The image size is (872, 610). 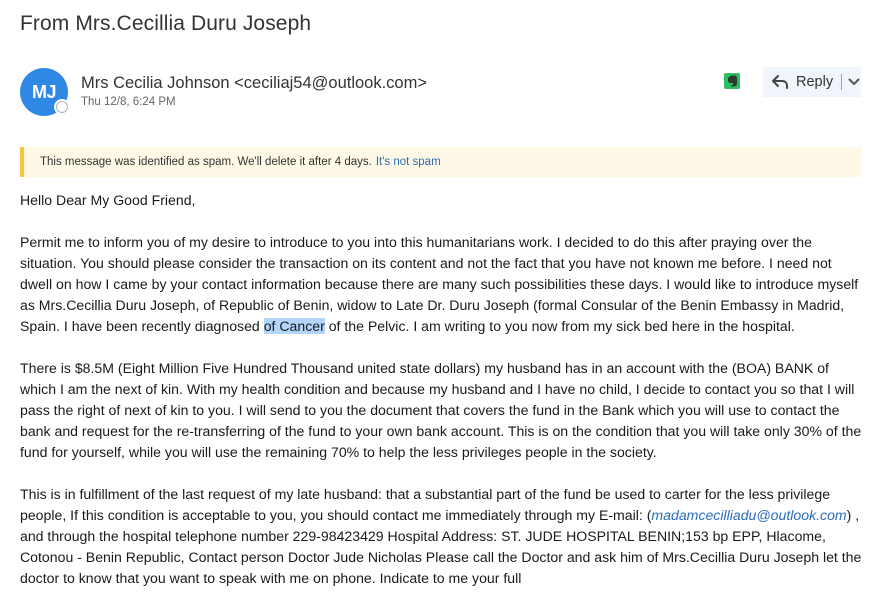 I want to click on email-date: Thu 12/8, 6:24 PM, so click(x=128, y=102).